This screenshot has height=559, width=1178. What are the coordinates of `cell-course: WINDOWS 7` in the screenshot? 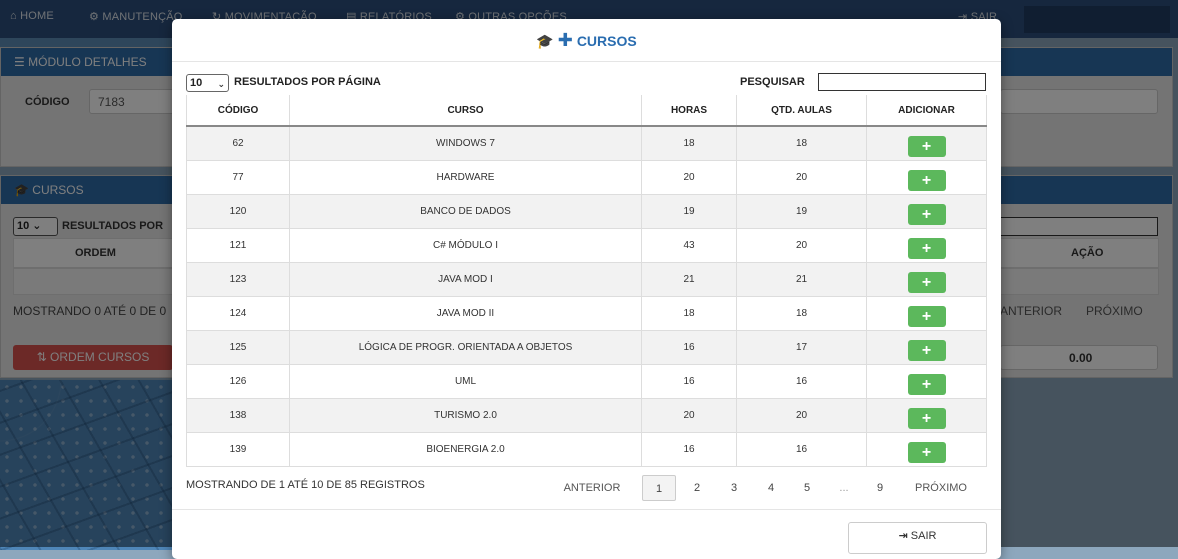 It's located at (465, 143).